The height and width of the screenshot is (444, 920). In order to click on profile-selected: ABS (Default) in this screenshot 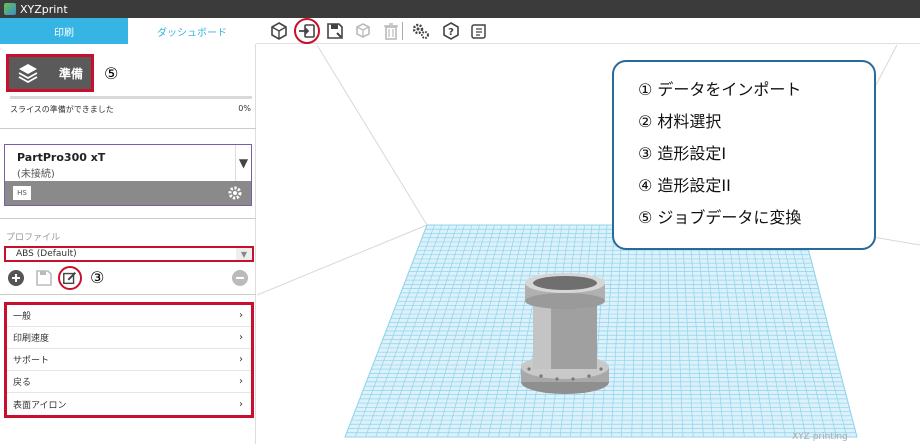, I will do `click(46, 254)`.